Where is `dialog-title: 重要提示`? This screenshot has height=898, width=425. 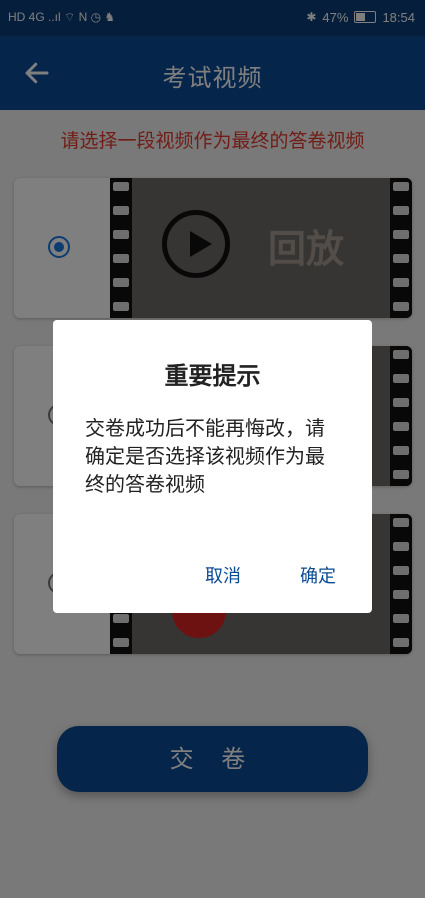
dialog-title: 重要提示 is located at coordinates (212, 376).